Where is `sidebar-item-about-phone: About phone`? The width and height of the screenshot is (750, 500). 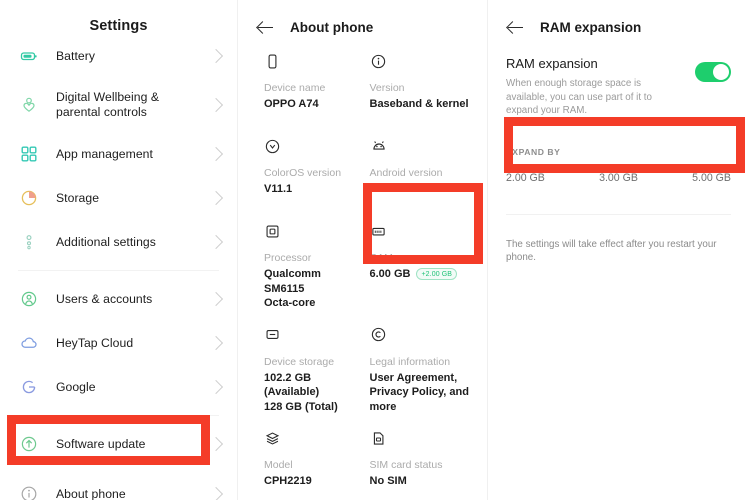
sidebar-item-about-phone: About phone is located at coordinates (118, 486).